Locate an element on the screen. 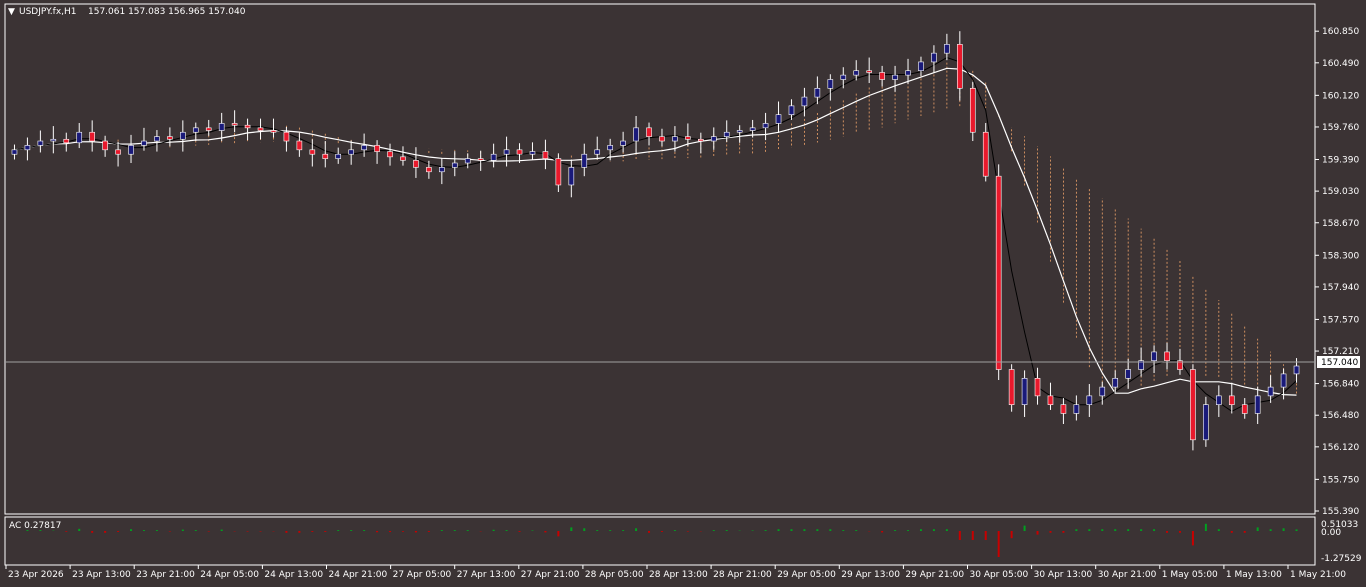 Image resolution: width=1366 pixels, height=587 pixels. price-tick-label: 160.490 is located at coordinates (1340, 64).